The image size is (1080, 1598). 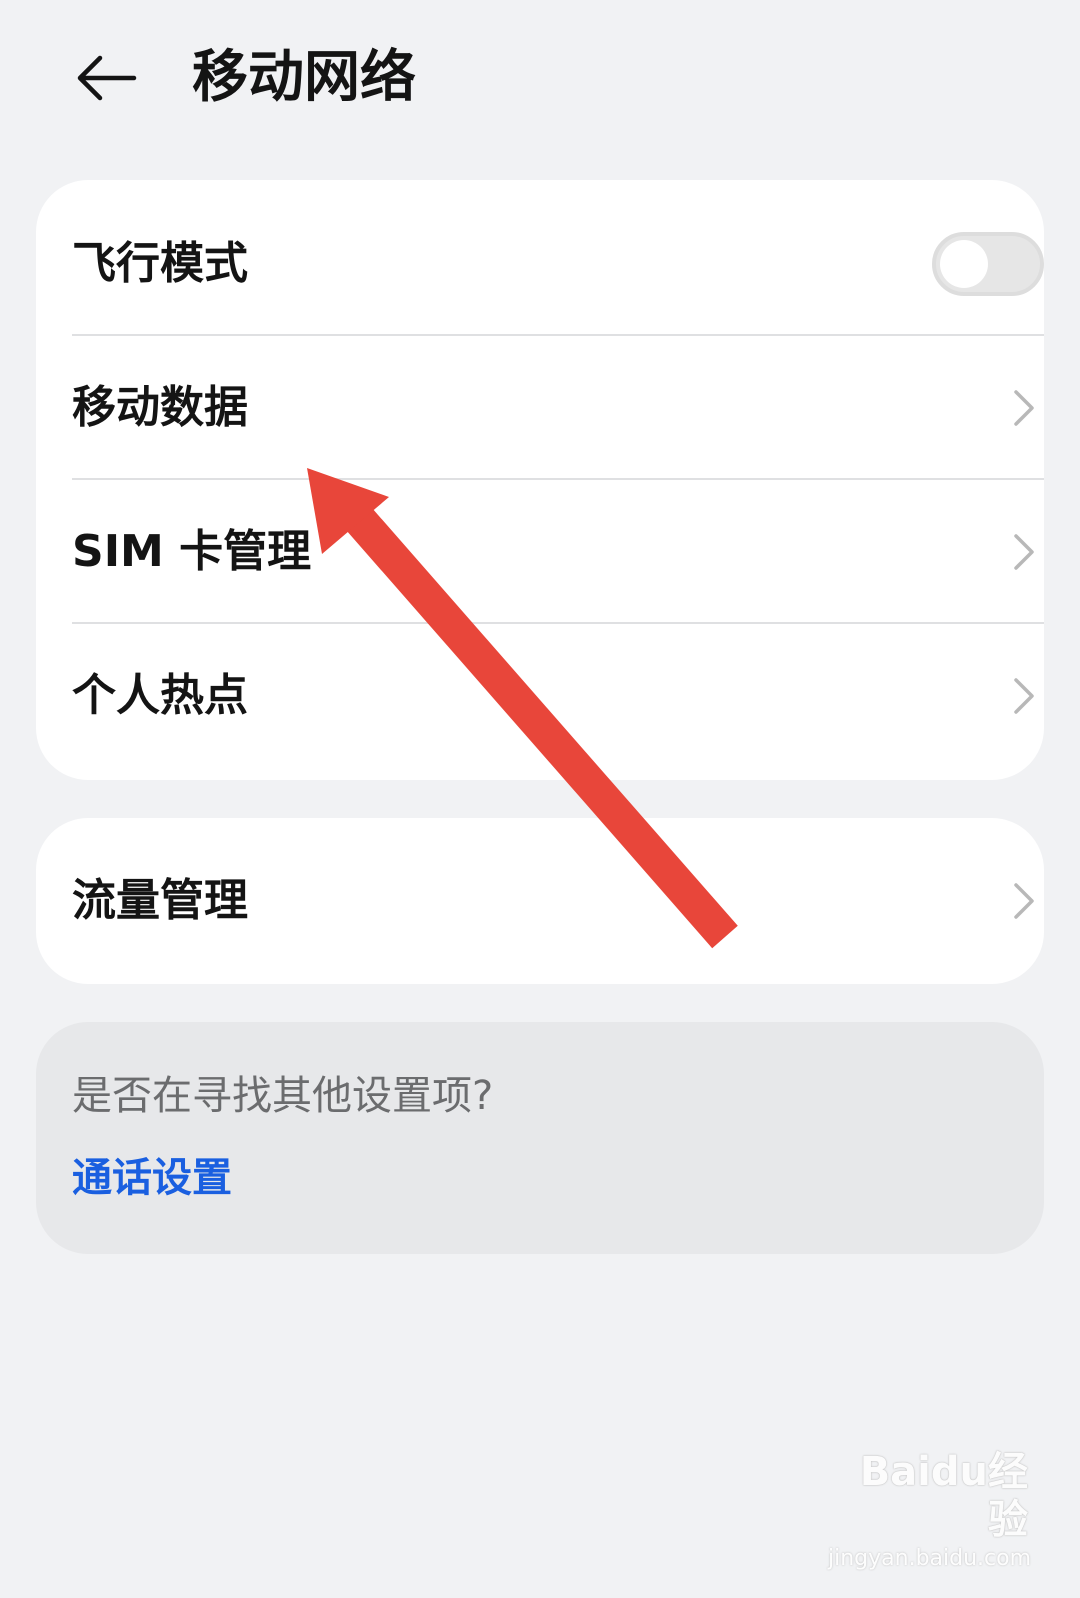 What do you see at coordinates (558, 264) in the screenshot?
I see `airplane-mode-row: 飞行模式` at bounding box center [558, 264].